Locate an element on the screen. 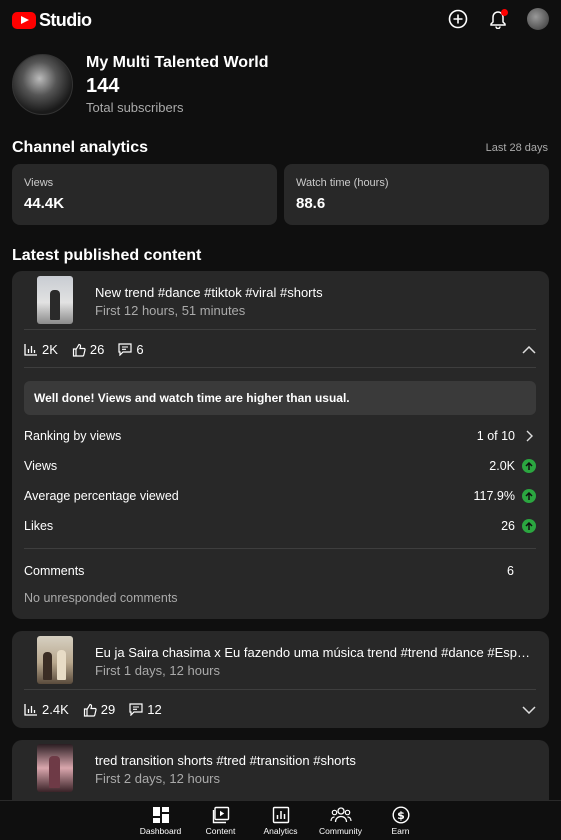 This screenshot has width=561, height=840. likes-row: Likes 26 is located at coordinates (280, 526).